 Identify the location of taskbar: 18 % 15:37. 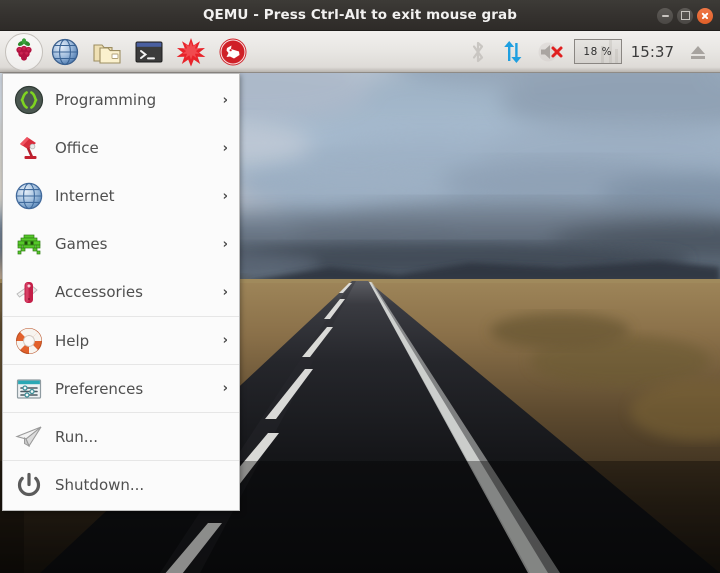
(360, 52).